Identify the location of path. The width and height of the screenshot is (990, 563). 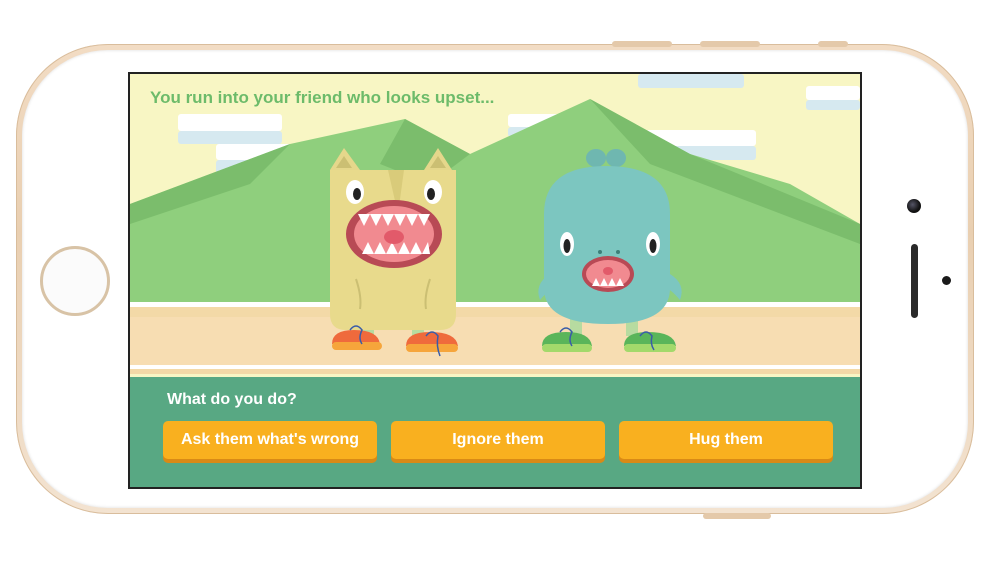
(495, 341).